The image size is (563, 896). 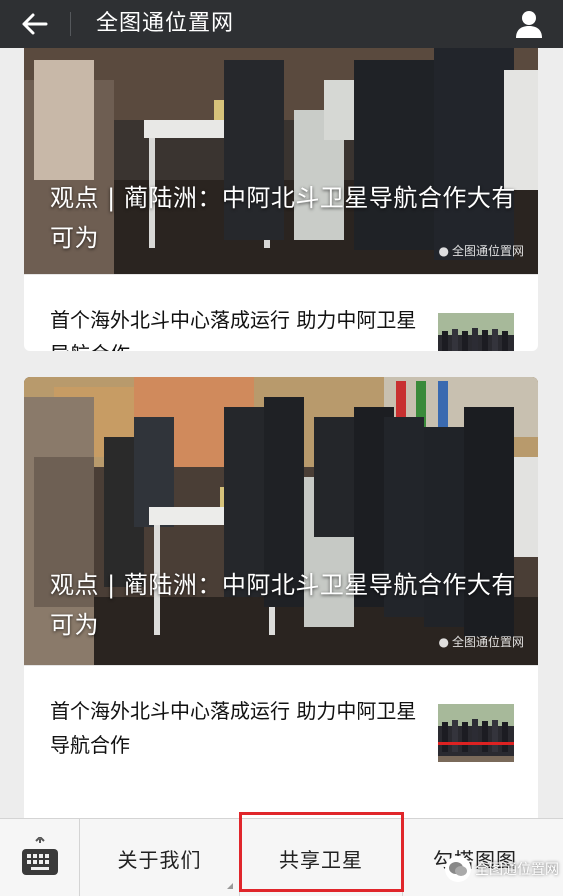 I want to click on person-icon, so click(x=529, y=24).